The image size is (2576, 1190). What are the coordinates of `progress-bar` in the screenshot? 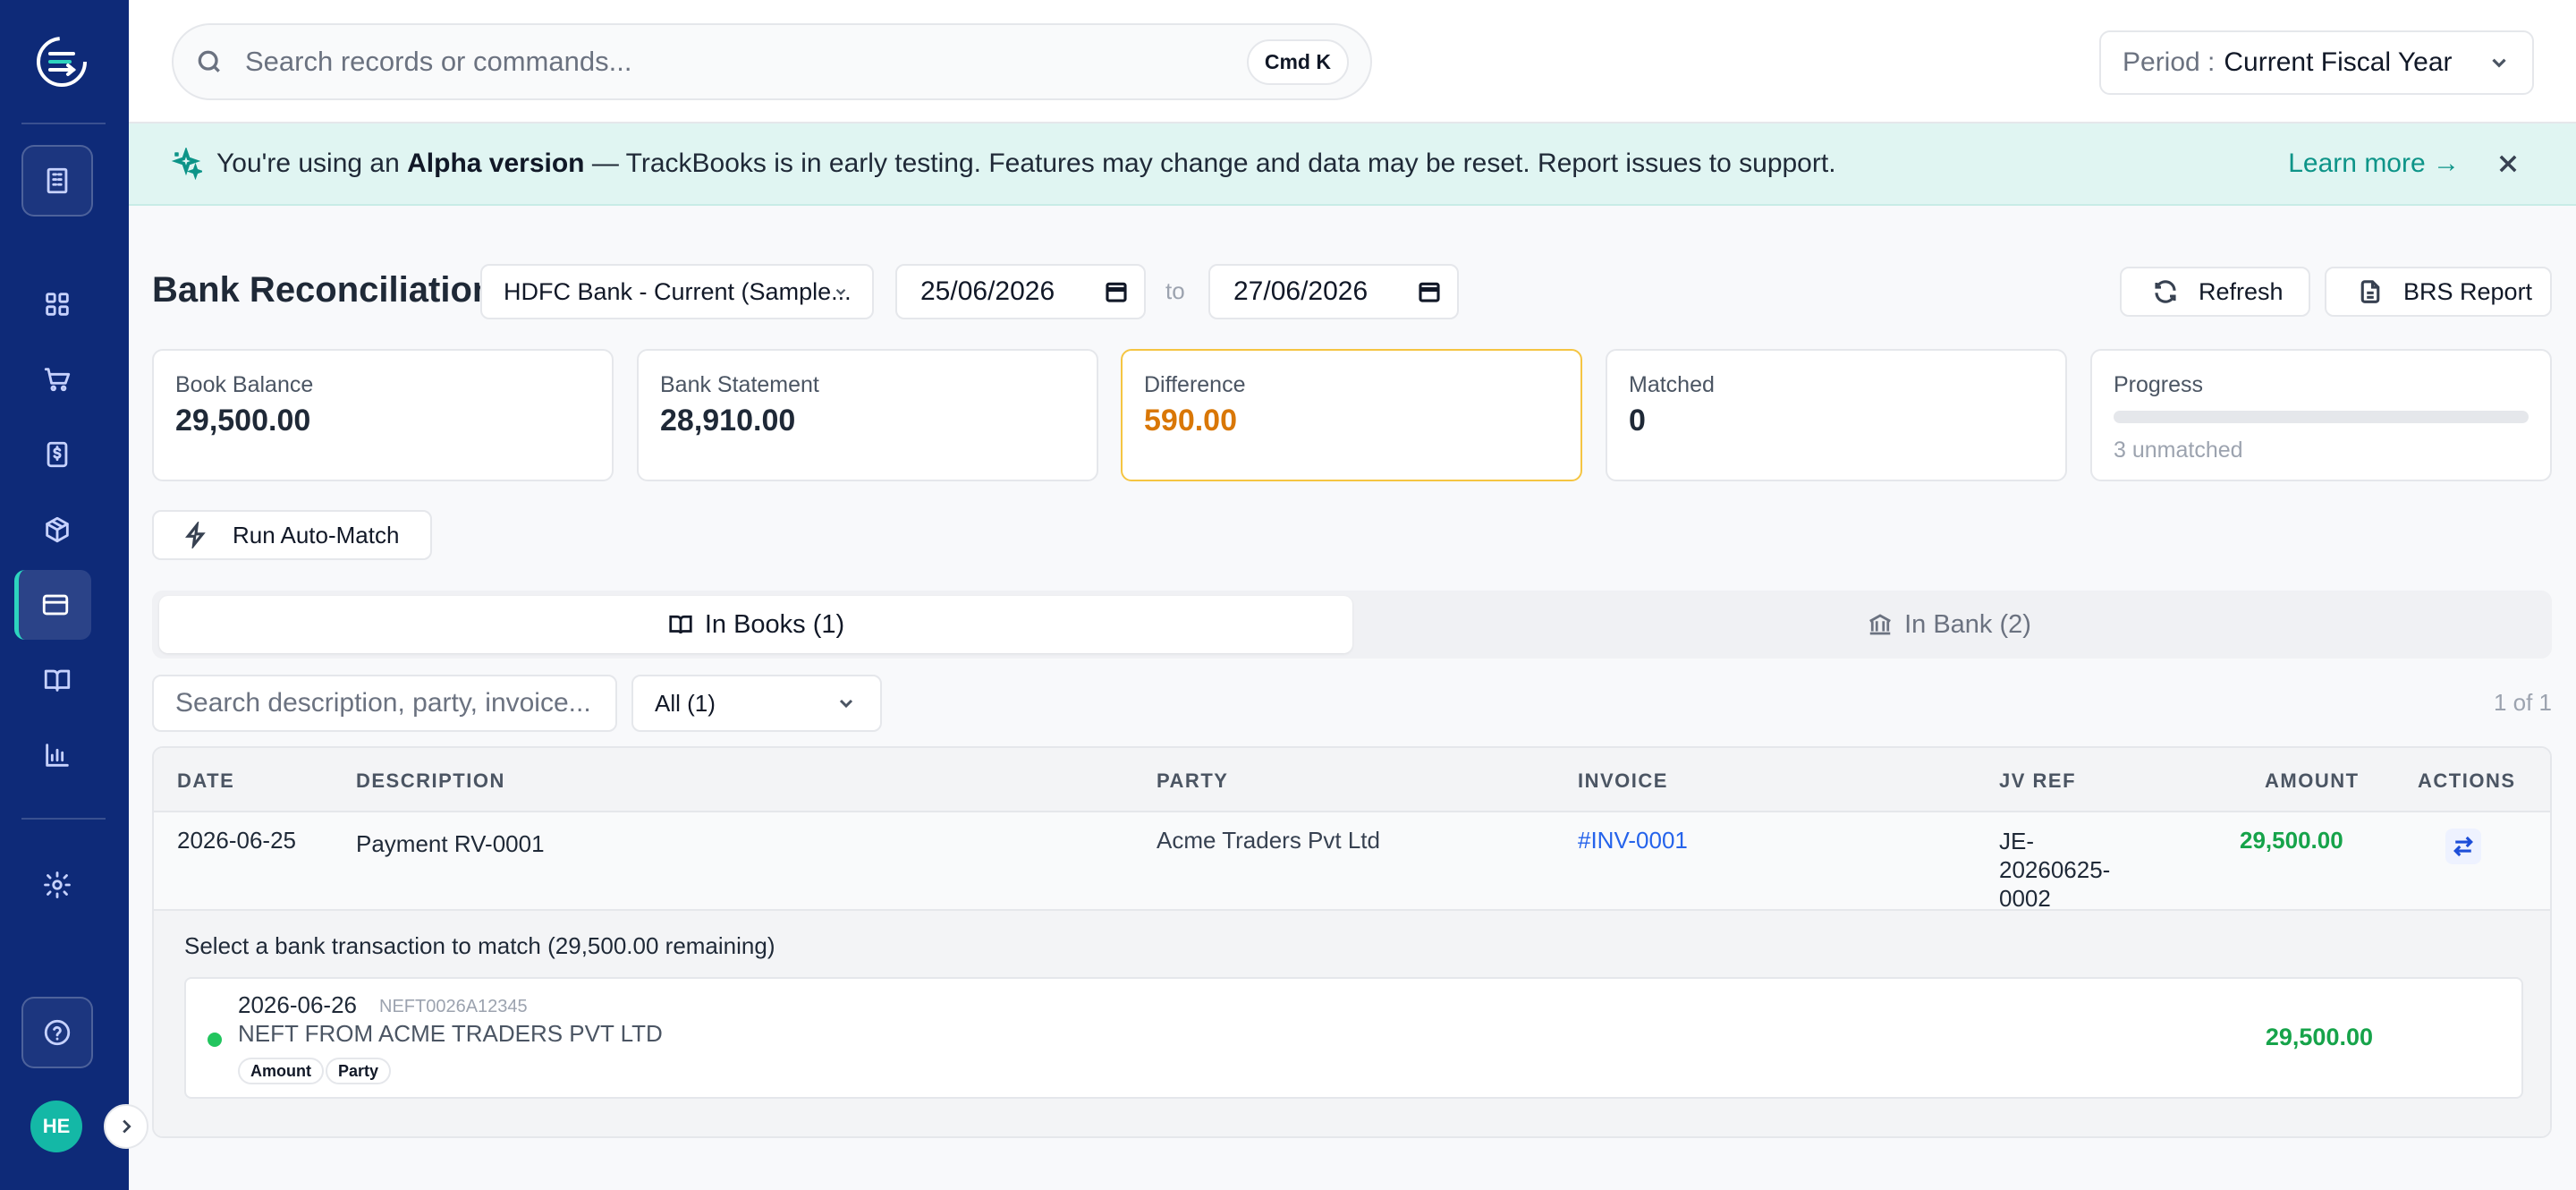 It's located at (2321, 417).